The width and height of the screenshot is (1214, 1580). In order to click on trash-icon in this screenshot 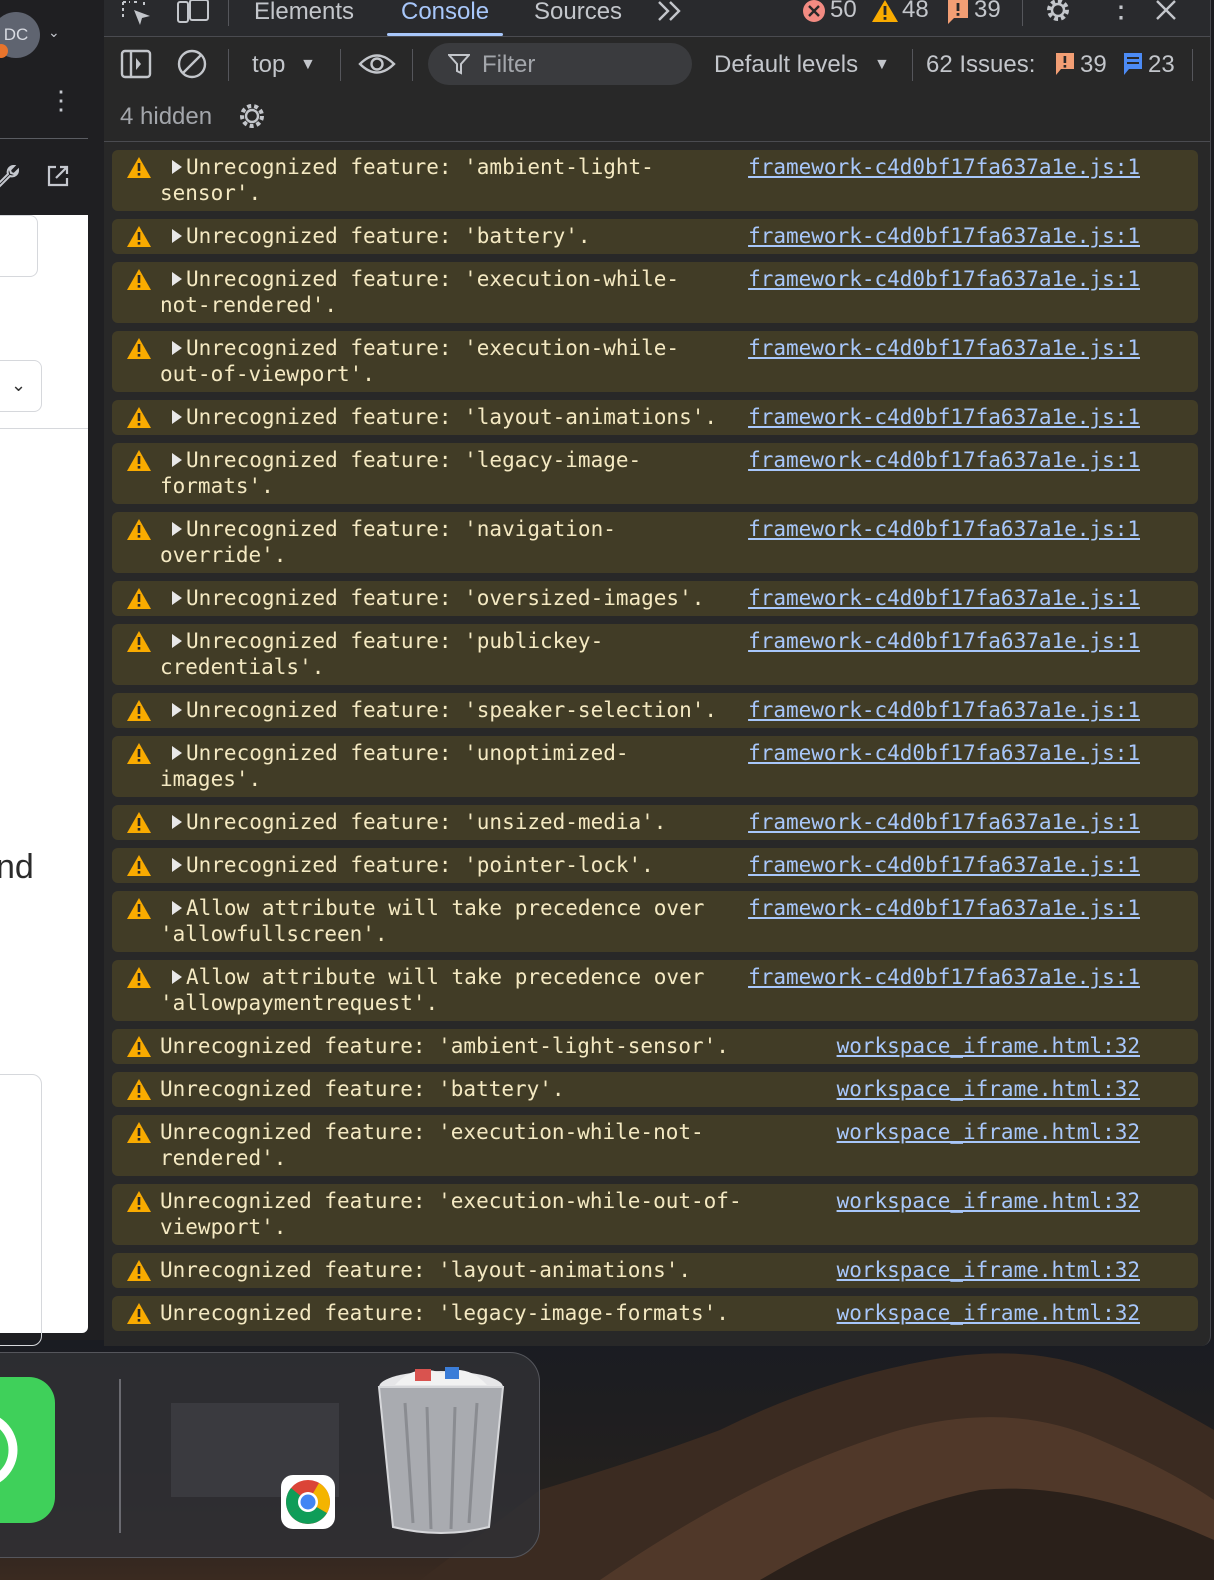, I will do `click(441, 1449)`.